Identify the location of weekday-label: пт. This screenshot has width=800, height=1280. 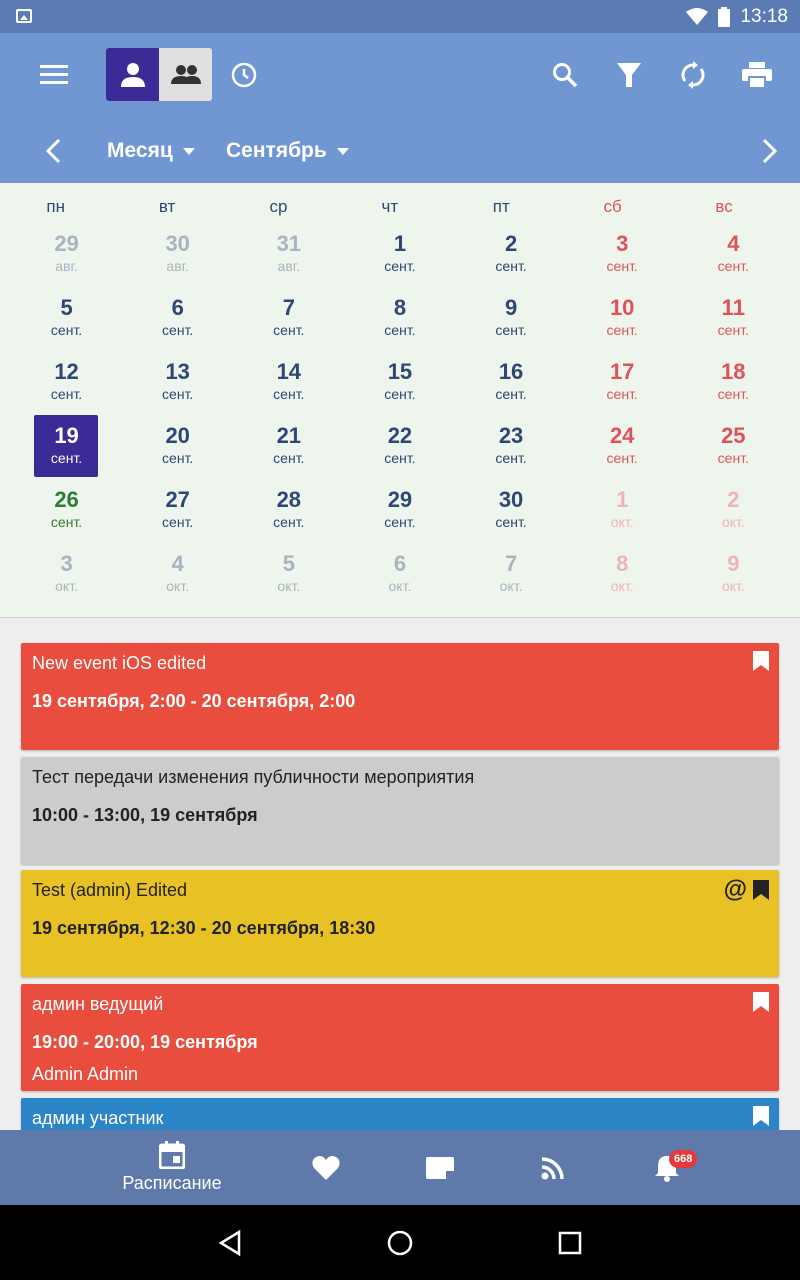
(501, 206).